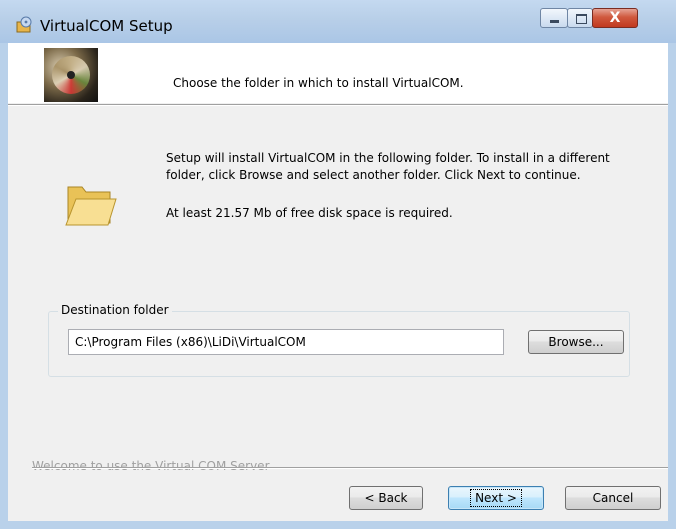 The image size is (676, 529). I want to click on cancel-button: Cancel, so click(613, 498).